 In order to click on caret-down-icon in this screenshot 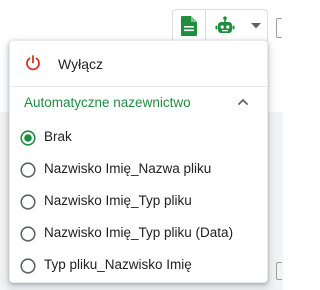, I will do `click(256, 26)`.